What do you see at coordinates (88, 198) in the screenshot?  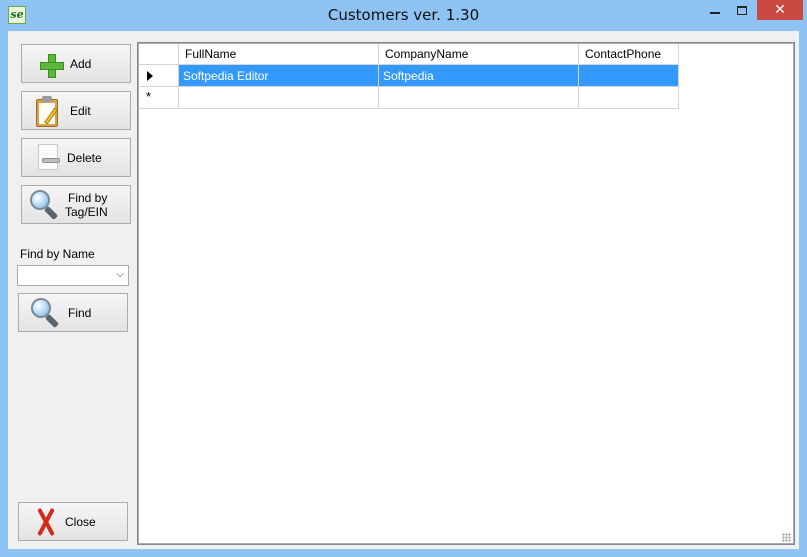 I see `find-tag-line1: Find by` at bounding box center [88, 198].